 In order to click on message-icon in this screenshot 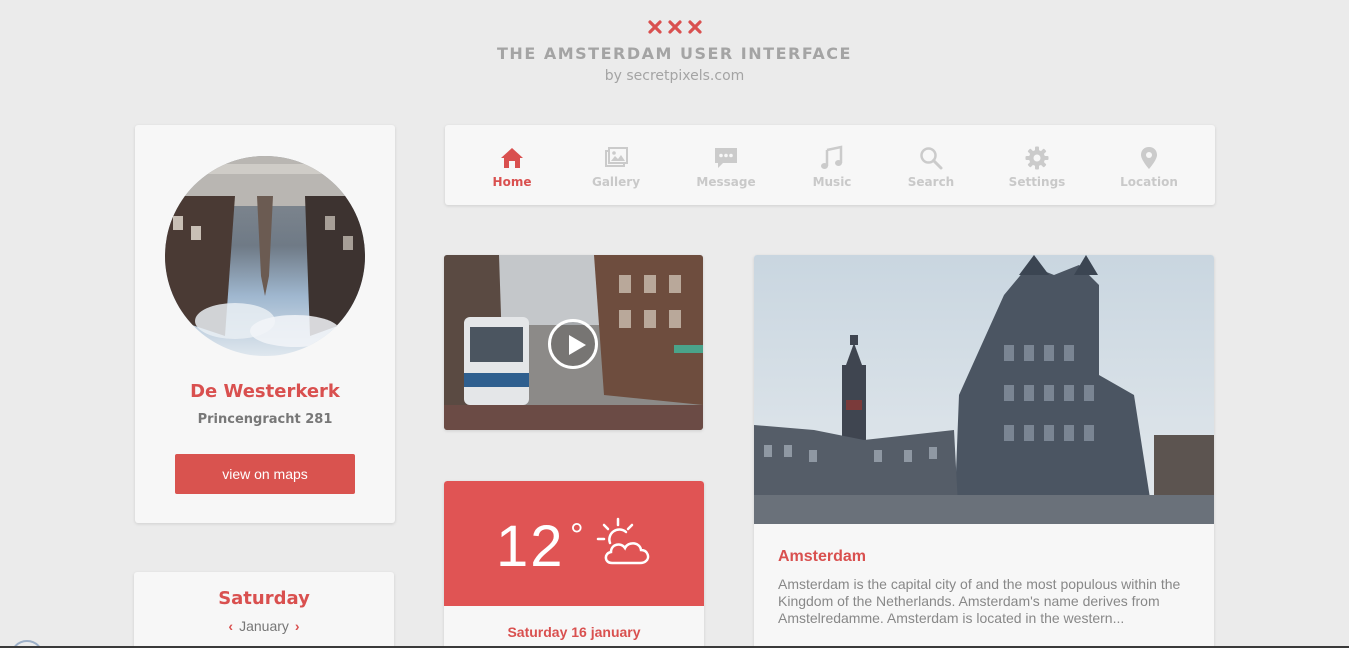, I will do `click(726, 158)`.